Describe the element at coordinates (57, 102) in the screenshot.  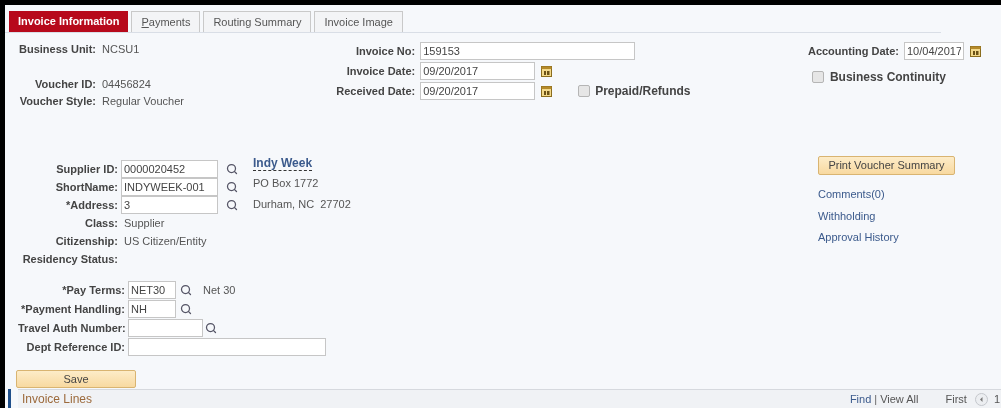
I see `field-label: Voucher Style:` at that location.